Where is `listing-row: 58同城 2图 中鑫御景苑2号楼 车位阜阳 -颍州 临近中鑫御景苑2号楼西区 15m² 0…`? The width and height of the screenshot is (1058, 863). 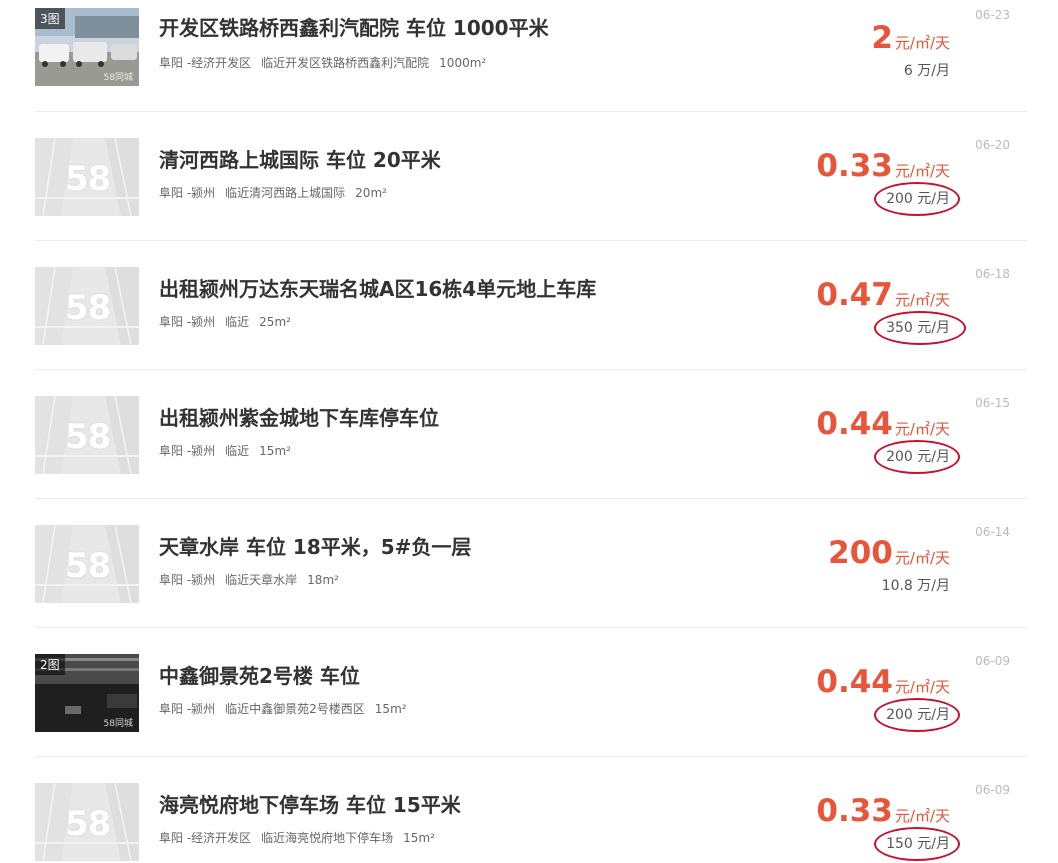
listing-row: 58同城 2图 中鑫御景苑2号楼 车位阜阳 -颍州 临近中鑫御景苑2号楼西区 15m² 0… is located at coordinates (529, 692).